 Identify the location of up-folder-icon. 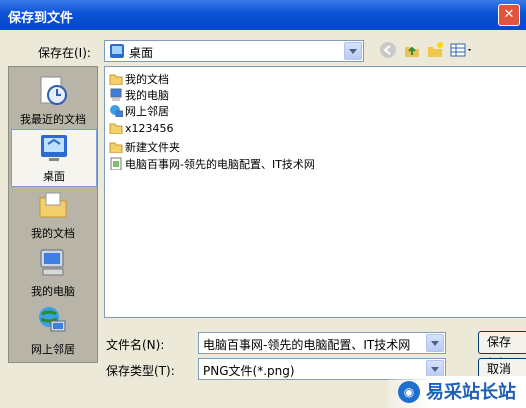
(412, 51).